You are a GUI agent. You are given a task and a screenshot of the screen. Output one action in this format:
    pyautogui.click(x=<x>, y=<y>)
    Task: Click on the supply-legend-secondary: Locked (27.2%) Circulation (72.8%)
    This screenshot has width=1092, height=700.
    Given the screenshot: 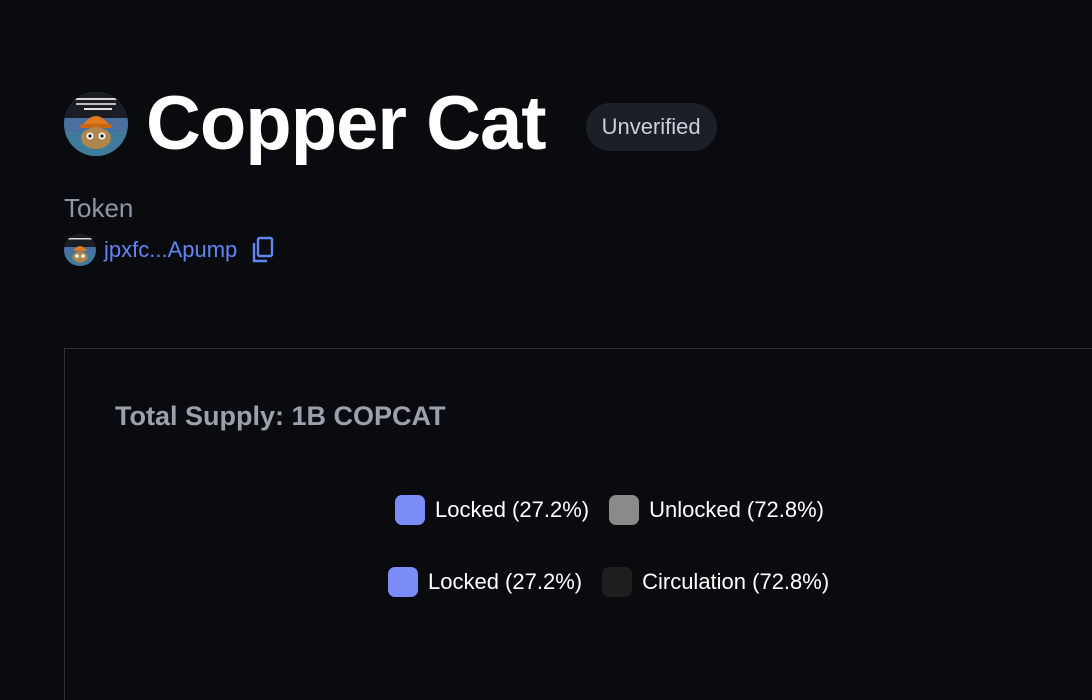 What is the action you would take?
    pyautogui.click(x=618, y=582)
    